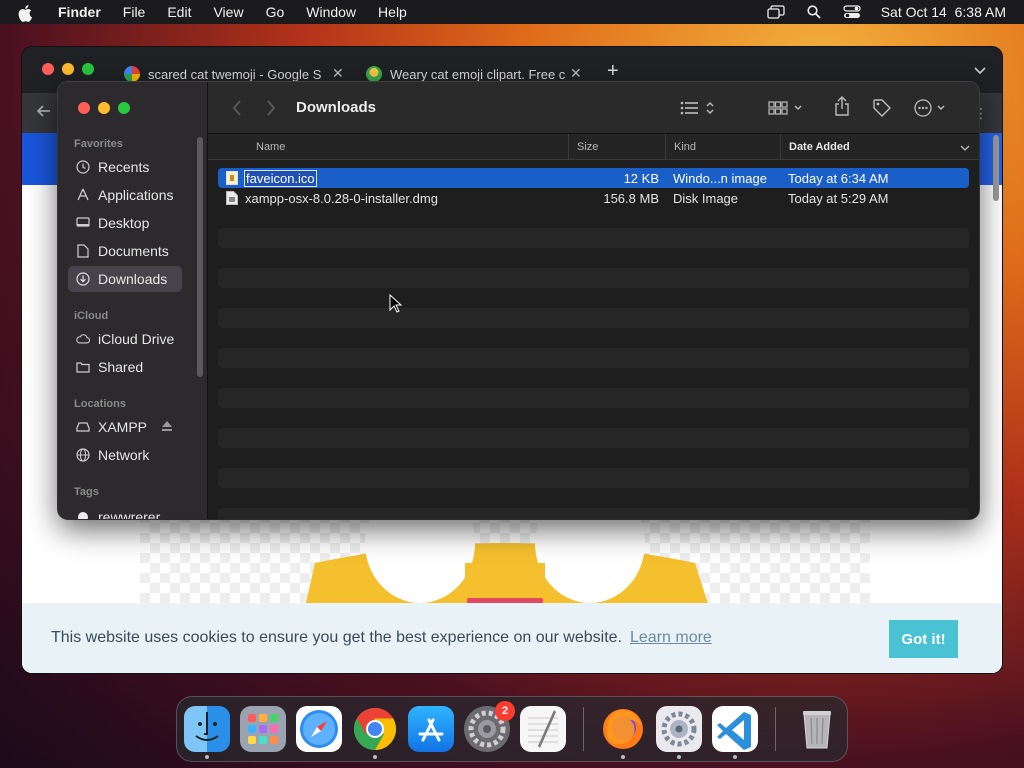 Image resolution: width=1024 pixels, height=768 pixels. Describe the element at coordinates (136, 195) in the screenshot. I see `sidebar-item-label: Applications` at that location.